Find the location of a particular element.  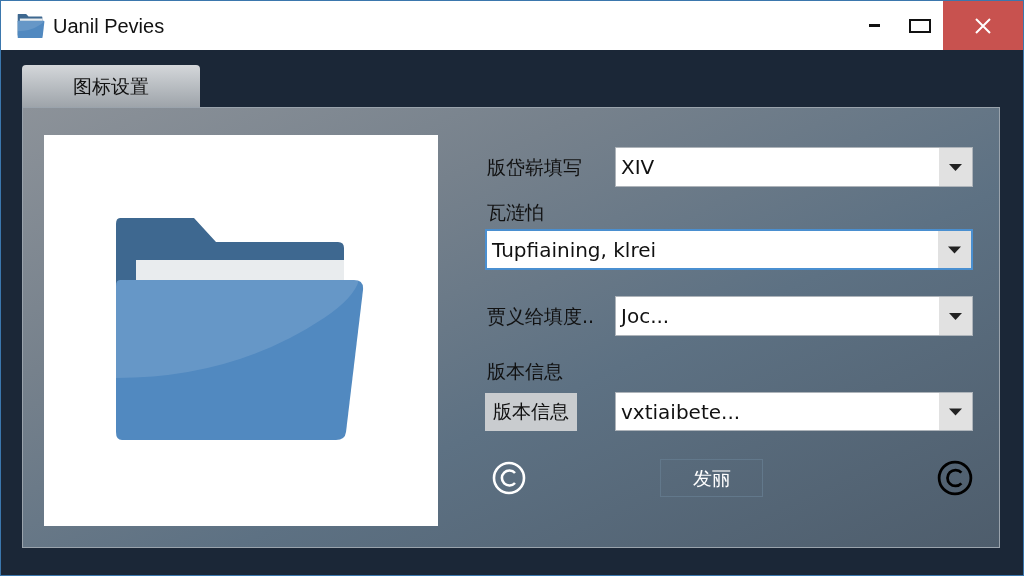

tab: 图标设置 is located at coordinates (111, 86).